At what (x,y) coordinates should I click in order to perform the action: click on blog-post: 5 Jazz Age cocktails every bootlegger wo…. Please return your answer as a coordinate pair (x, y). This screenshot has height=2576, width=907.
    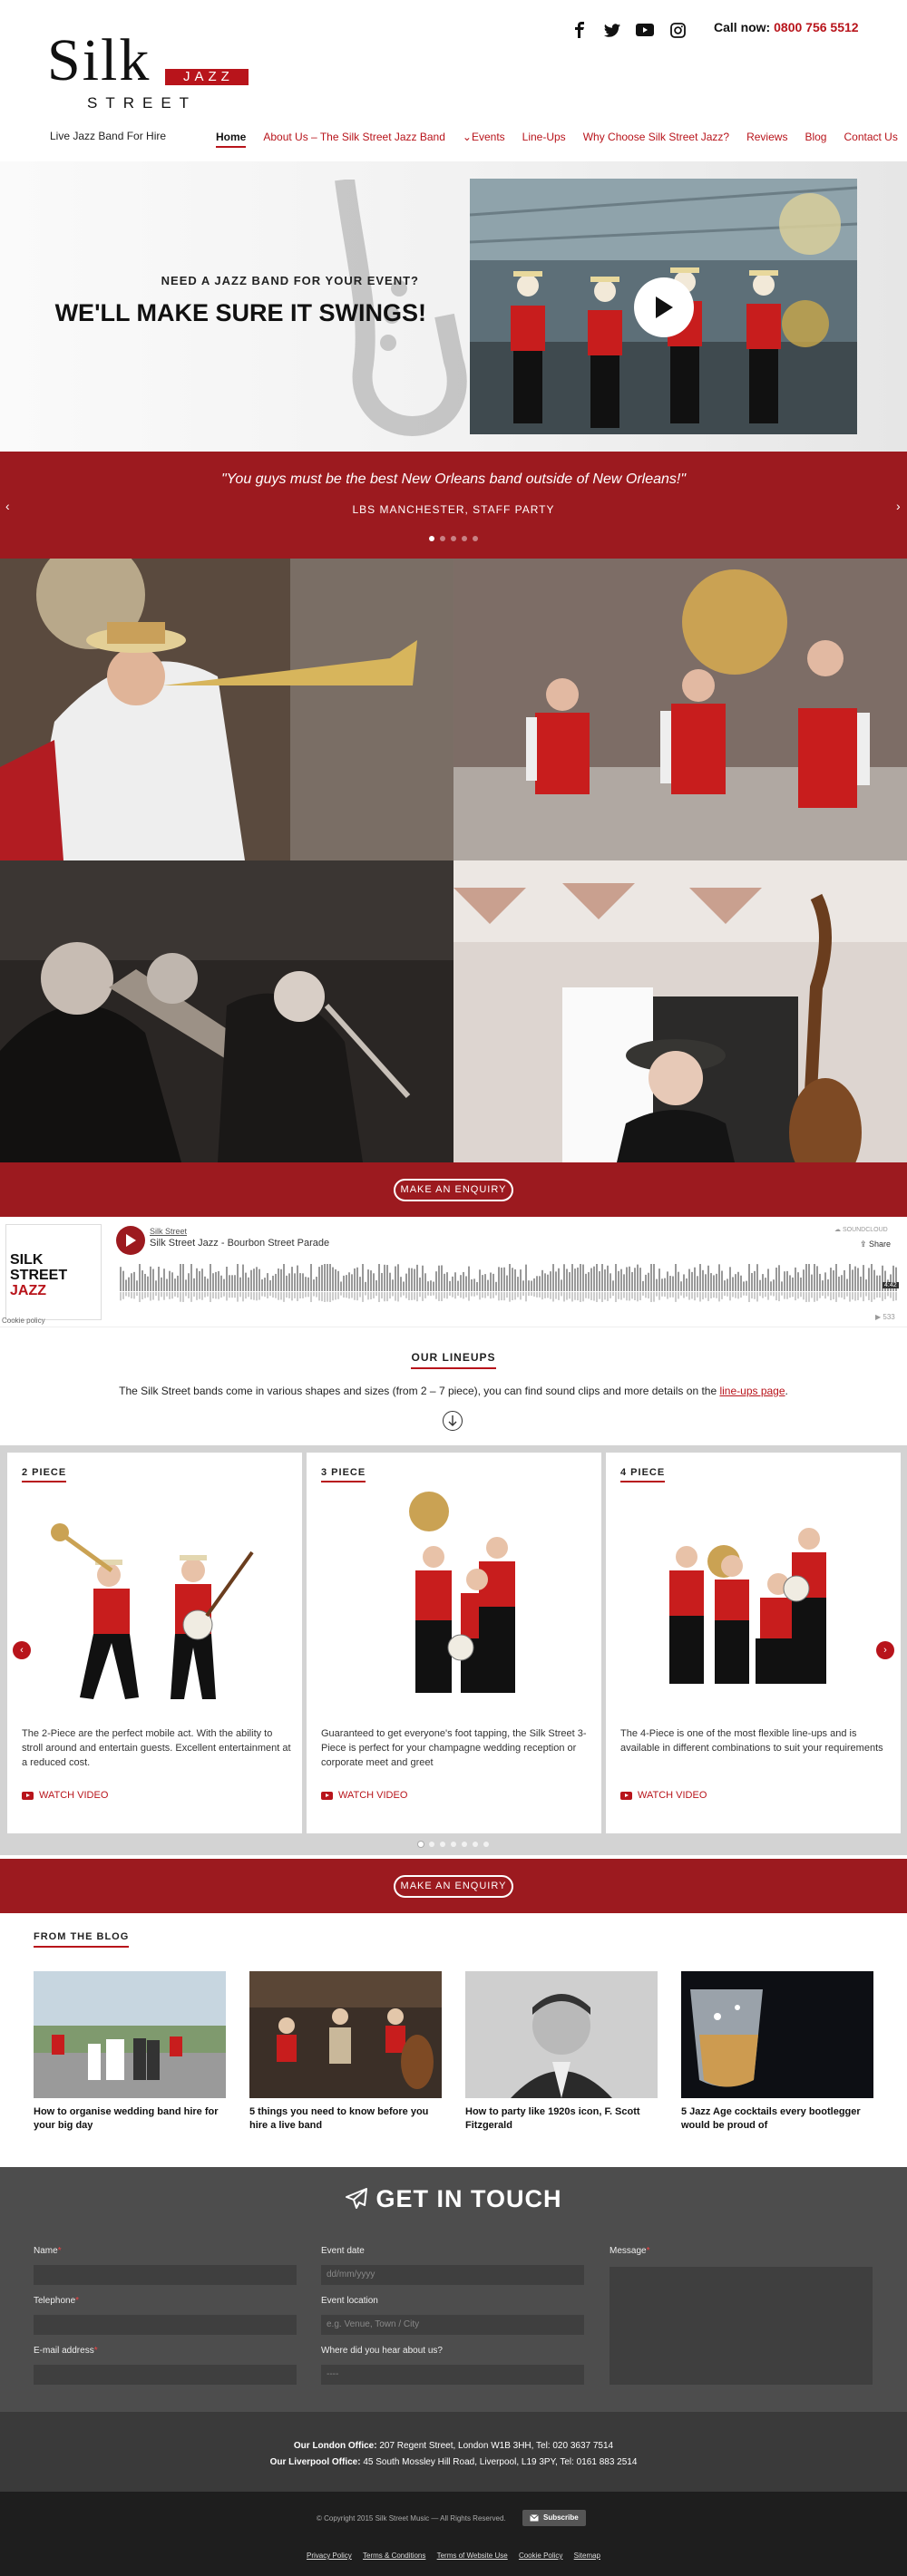
    Looking at the image, I should click on (777, 2052).